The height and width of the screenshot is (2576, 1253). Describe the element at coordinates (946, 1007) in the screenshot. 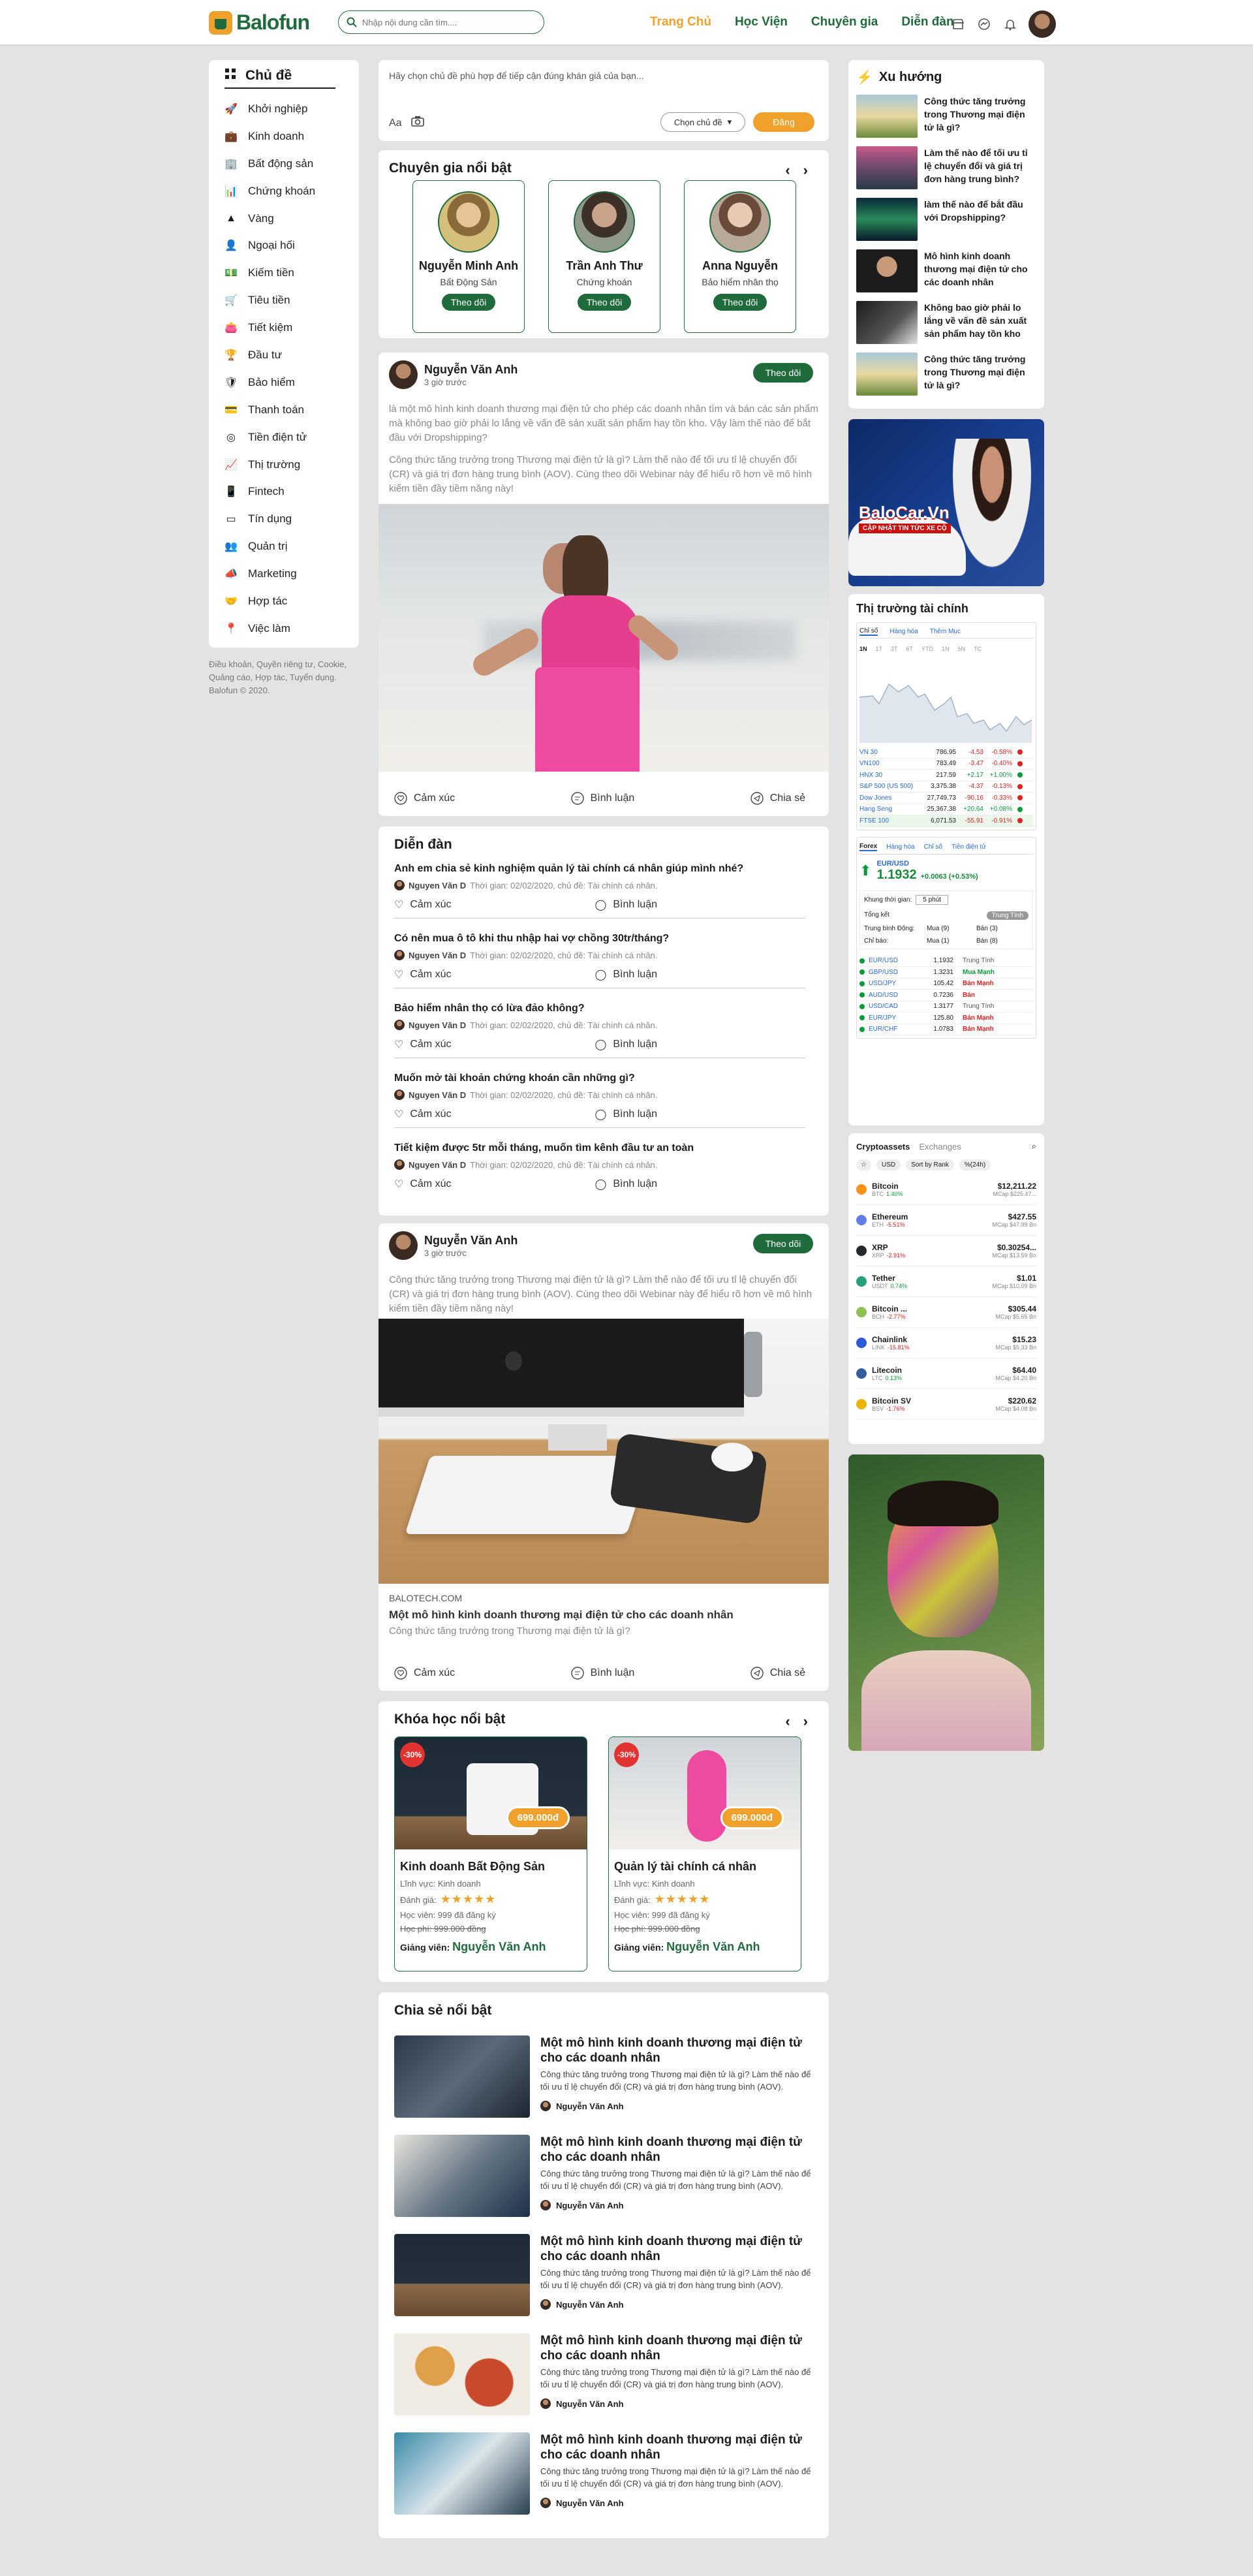

I see `fx-row: USD/CAD 1.3177 Trung Tính` at that location.